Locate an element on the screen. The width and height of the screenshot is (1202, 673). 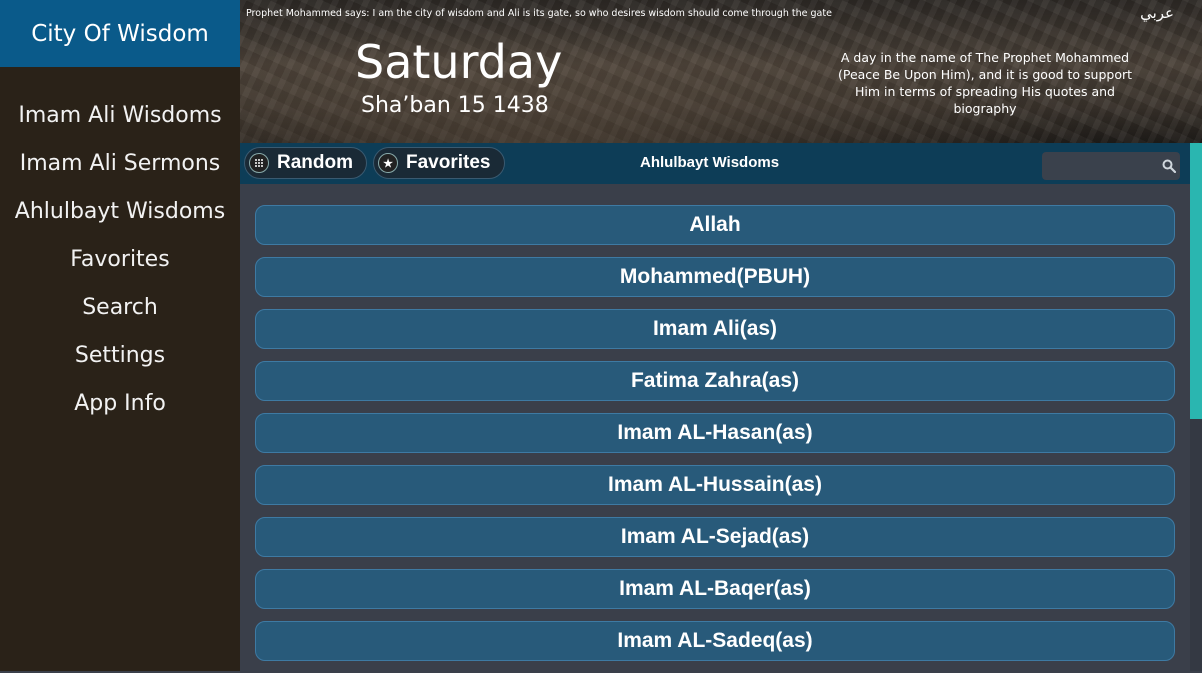
app-title: City Of Wisdom is located at coordinates (120, 33).